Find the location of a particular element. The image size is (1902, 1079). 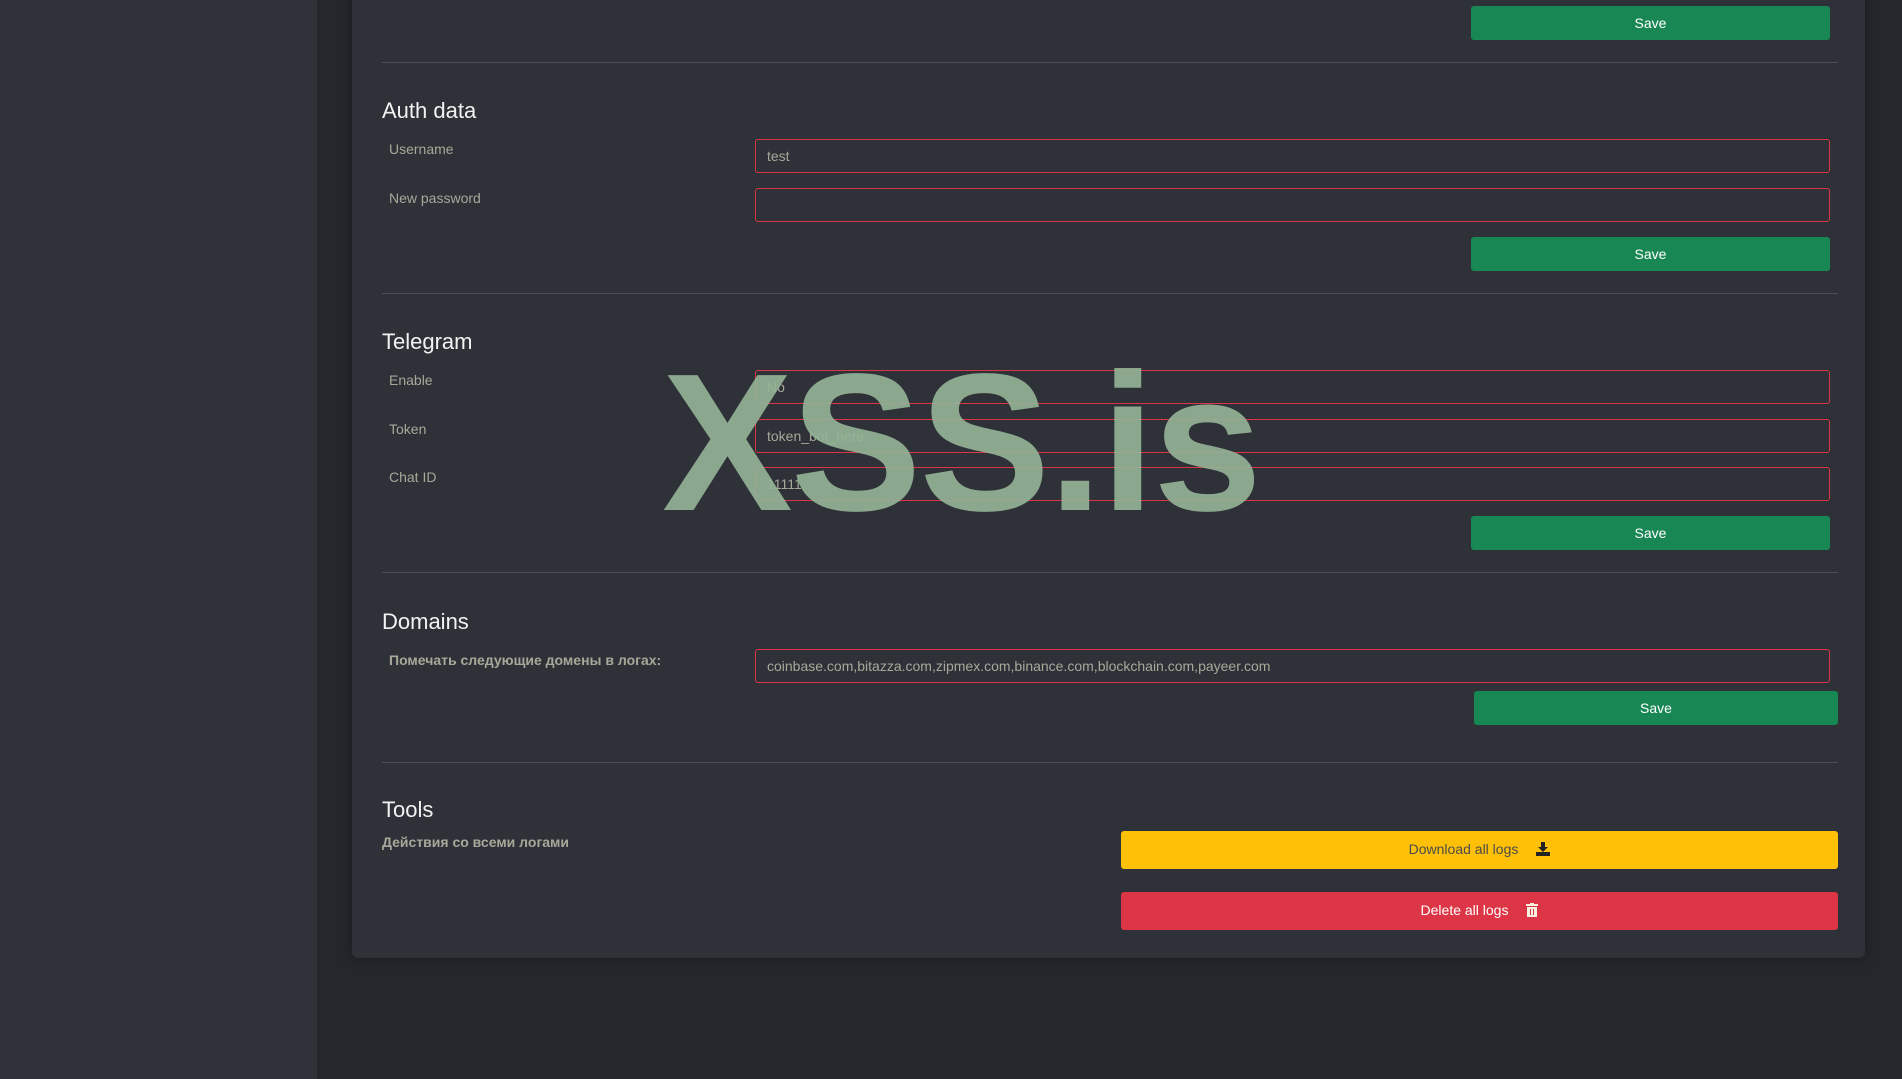

auth-save-button: Save is located at coordinates (1650, 254).